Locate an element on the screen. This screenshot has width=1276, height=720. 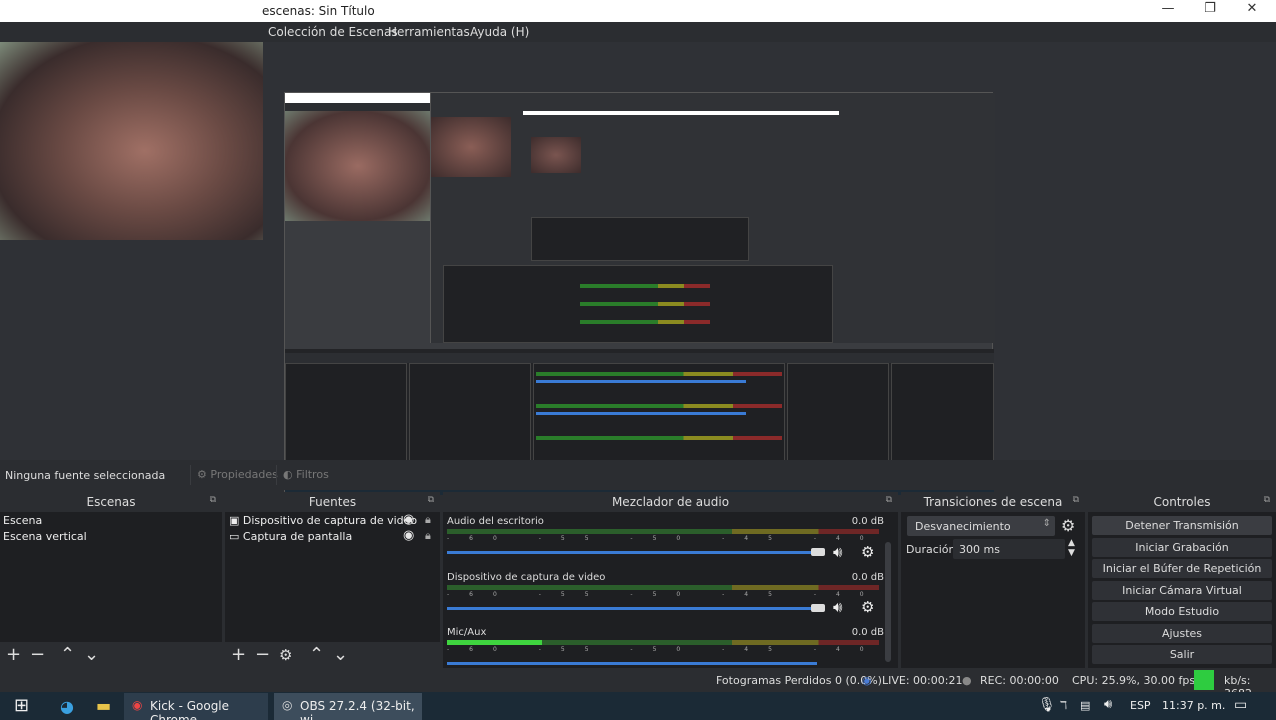
menu-scene-collection: Colección de Escenas is located at coordinates (333, 32).